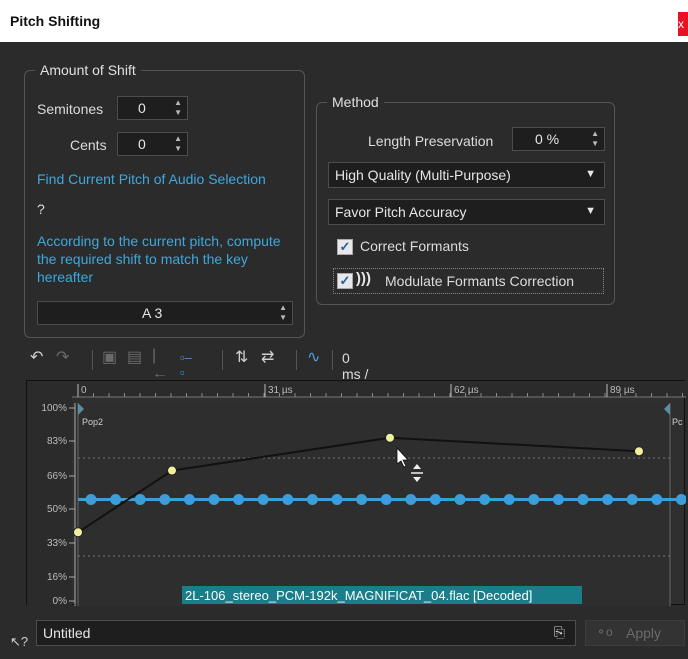  Describe the element at coordinates (54, 408) in the screenshot. I see `y-tick-label: 100%` at that location.